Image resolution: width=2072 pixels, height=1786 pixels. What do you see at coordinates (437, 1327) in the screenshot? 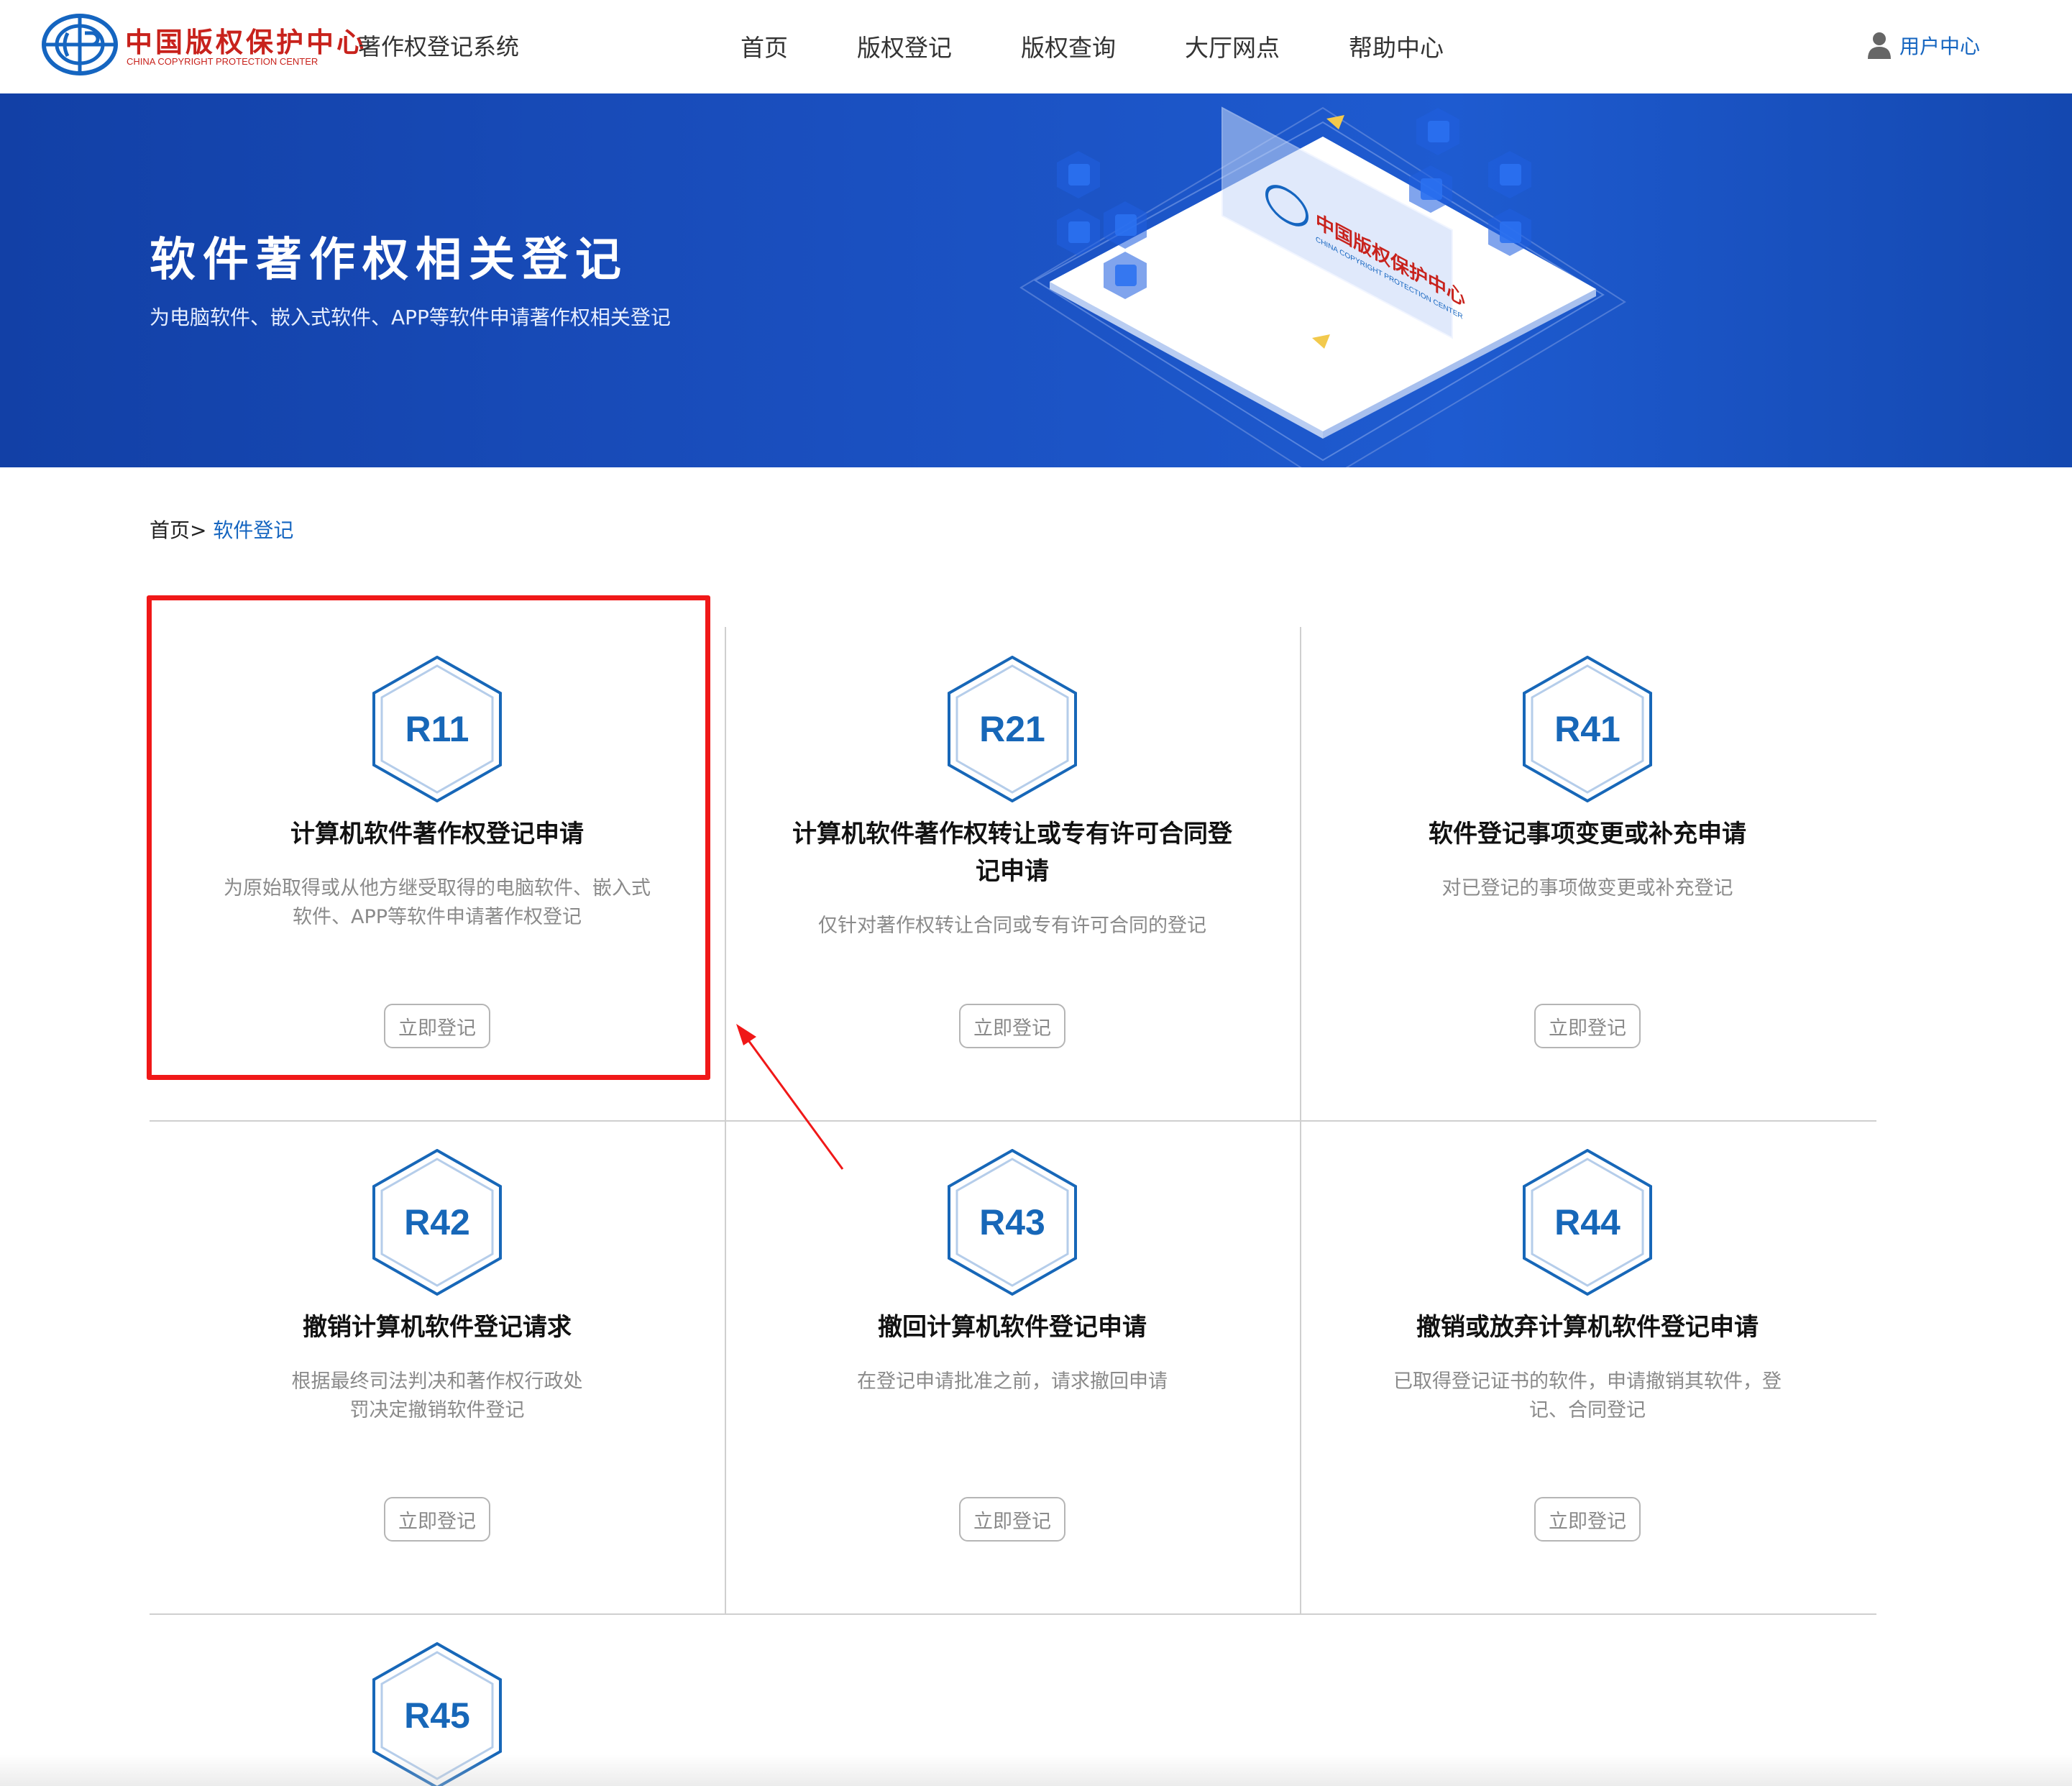
I see `card-title: 撤销计算机软件登记请求` at bounding box center [437, 1327].